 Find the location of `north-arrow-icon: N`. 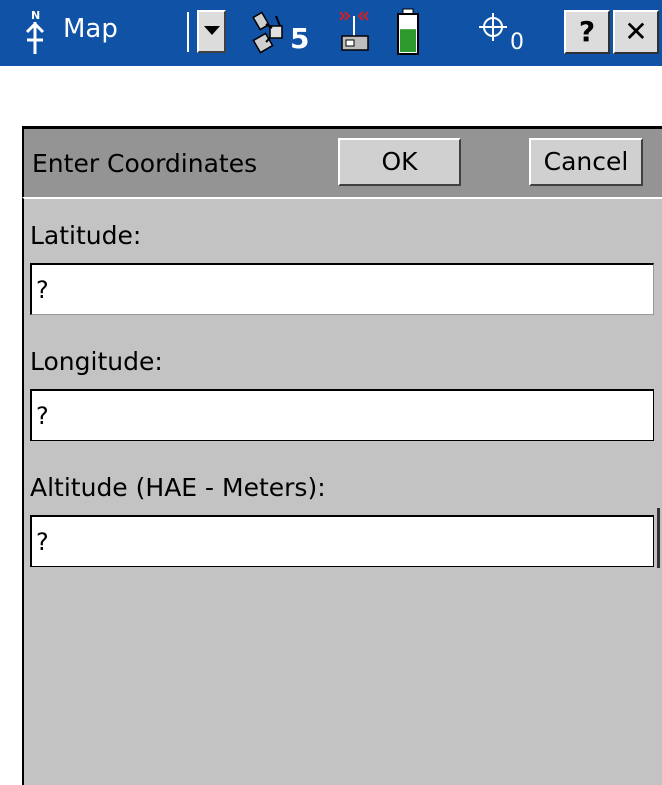

north-arrow-icon: N is located at coordinates (35, 32).